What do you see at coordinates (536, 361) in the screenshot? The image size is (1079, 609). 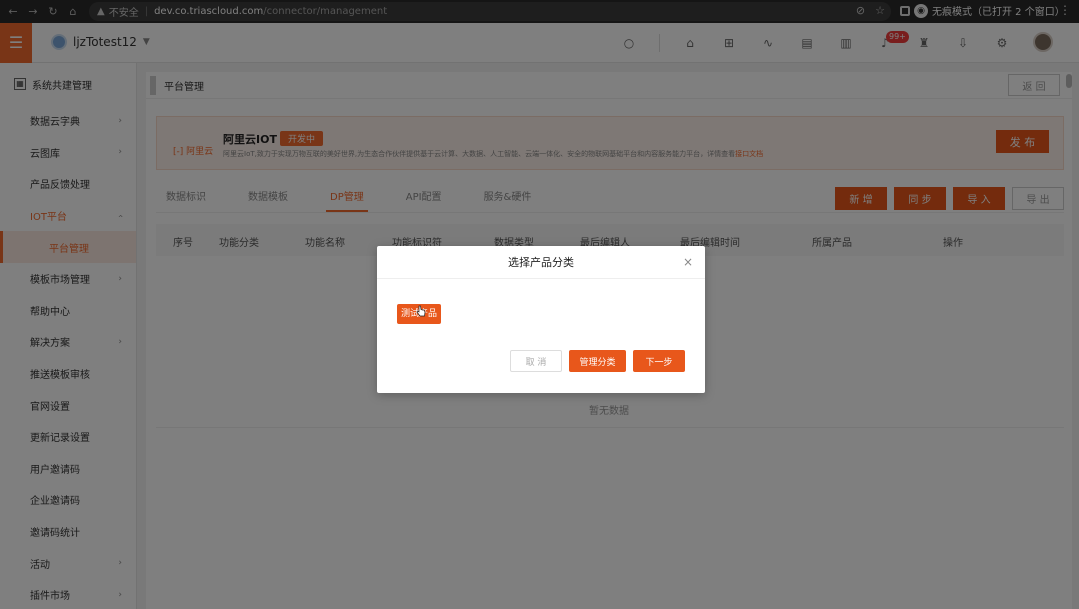 I see `cancel-button: 取 消` at bounding box center [536, 361].